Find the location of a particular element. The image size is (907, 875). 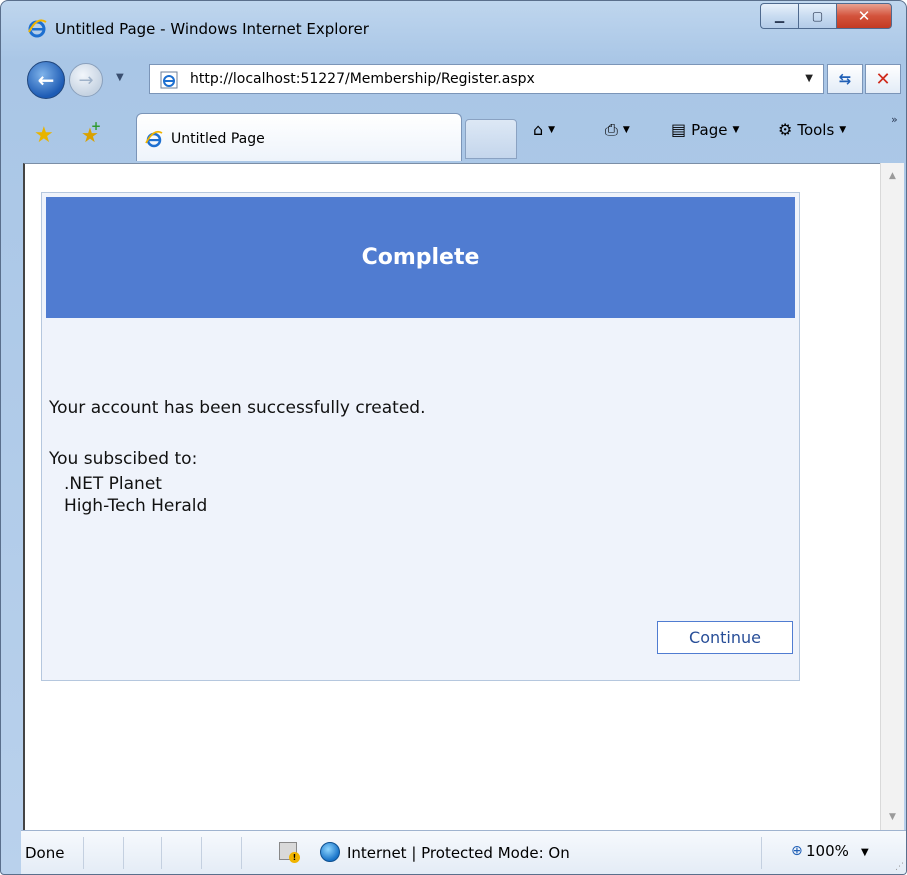

subscription-item: .NET Planet is located at coordinates (113, 484).